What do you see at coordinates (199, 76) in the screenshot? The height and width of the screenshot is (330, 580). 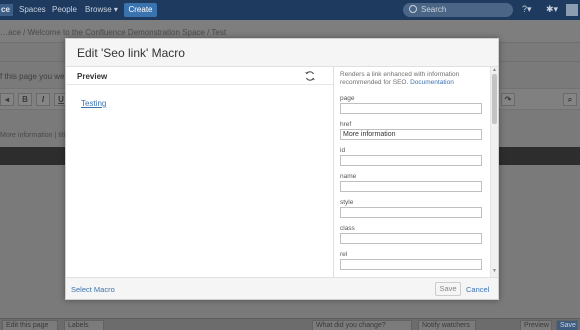 I see `preview-header: Preview` at bounding box center [199, 76].